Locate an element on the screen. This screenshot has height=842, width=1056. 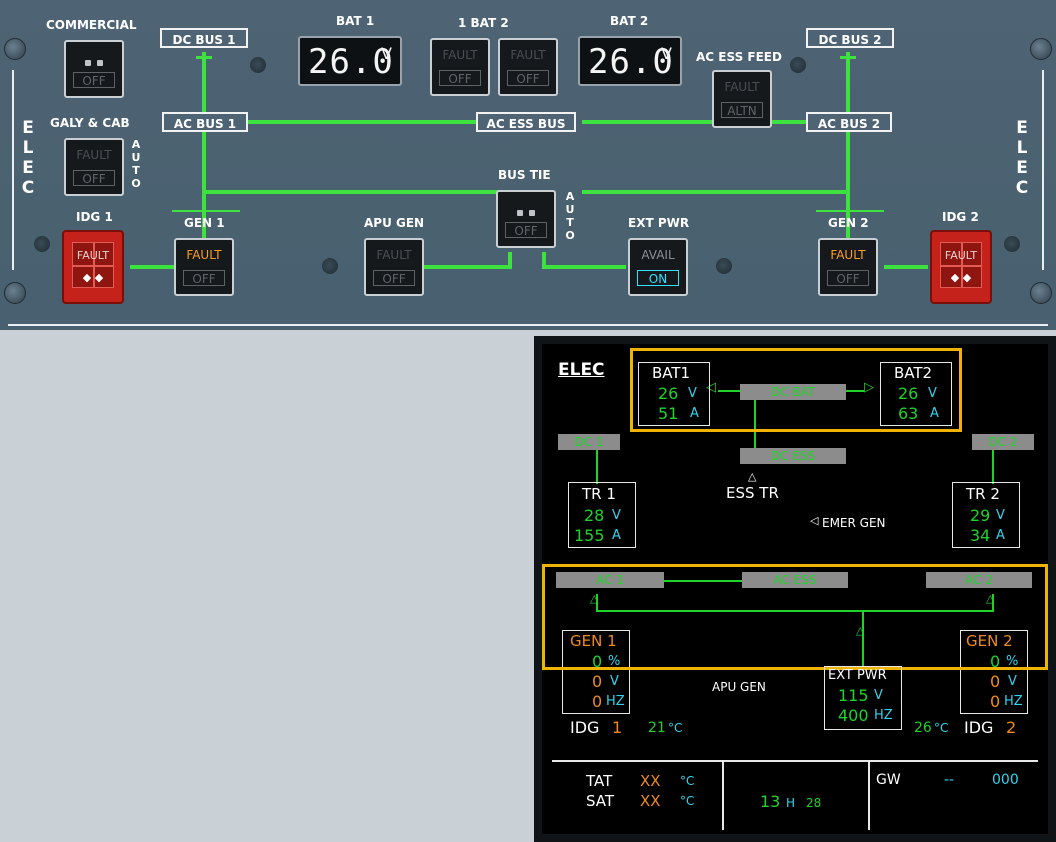
ac-ess-feed-fault-legend: FAULT is located at coordinates (742, 87).